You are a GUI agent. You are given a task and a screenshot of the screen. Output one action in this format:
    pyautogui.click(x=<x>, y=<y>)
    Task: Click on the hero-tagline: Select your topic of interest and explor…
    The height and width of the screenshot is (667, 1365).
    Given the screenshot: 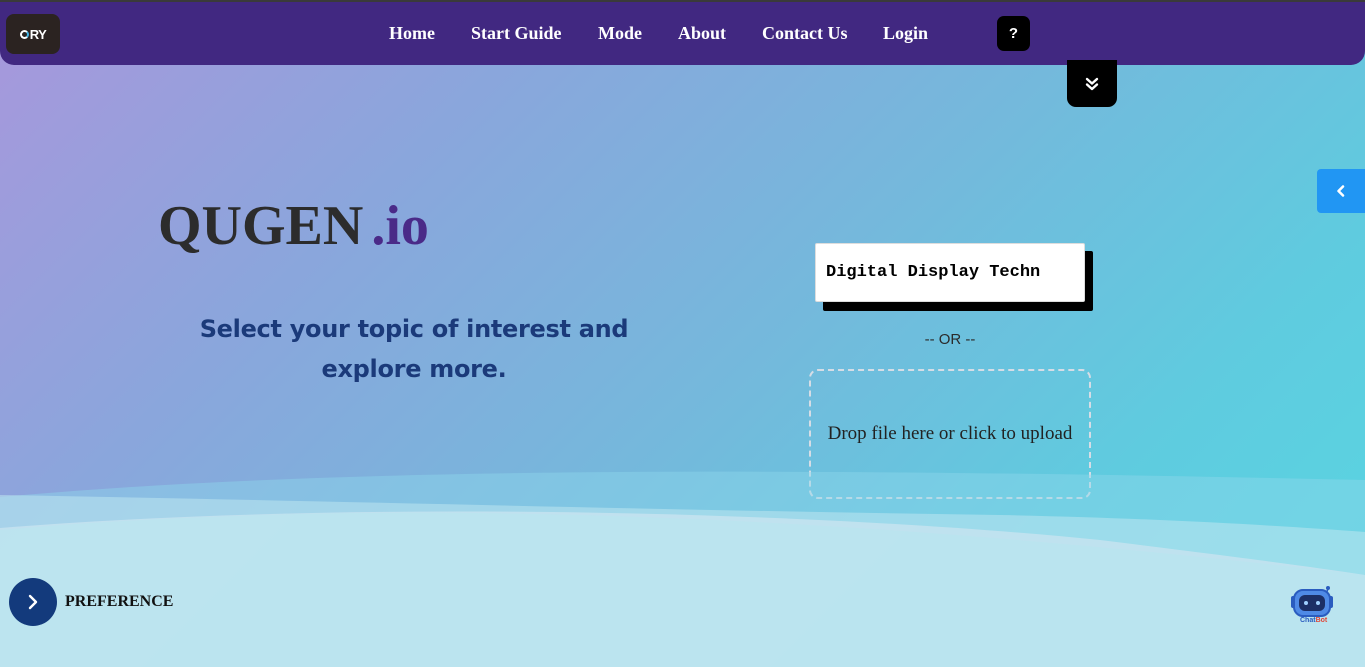 What is the action you would take?
    pyautogui.click(x=414, y=349)
    